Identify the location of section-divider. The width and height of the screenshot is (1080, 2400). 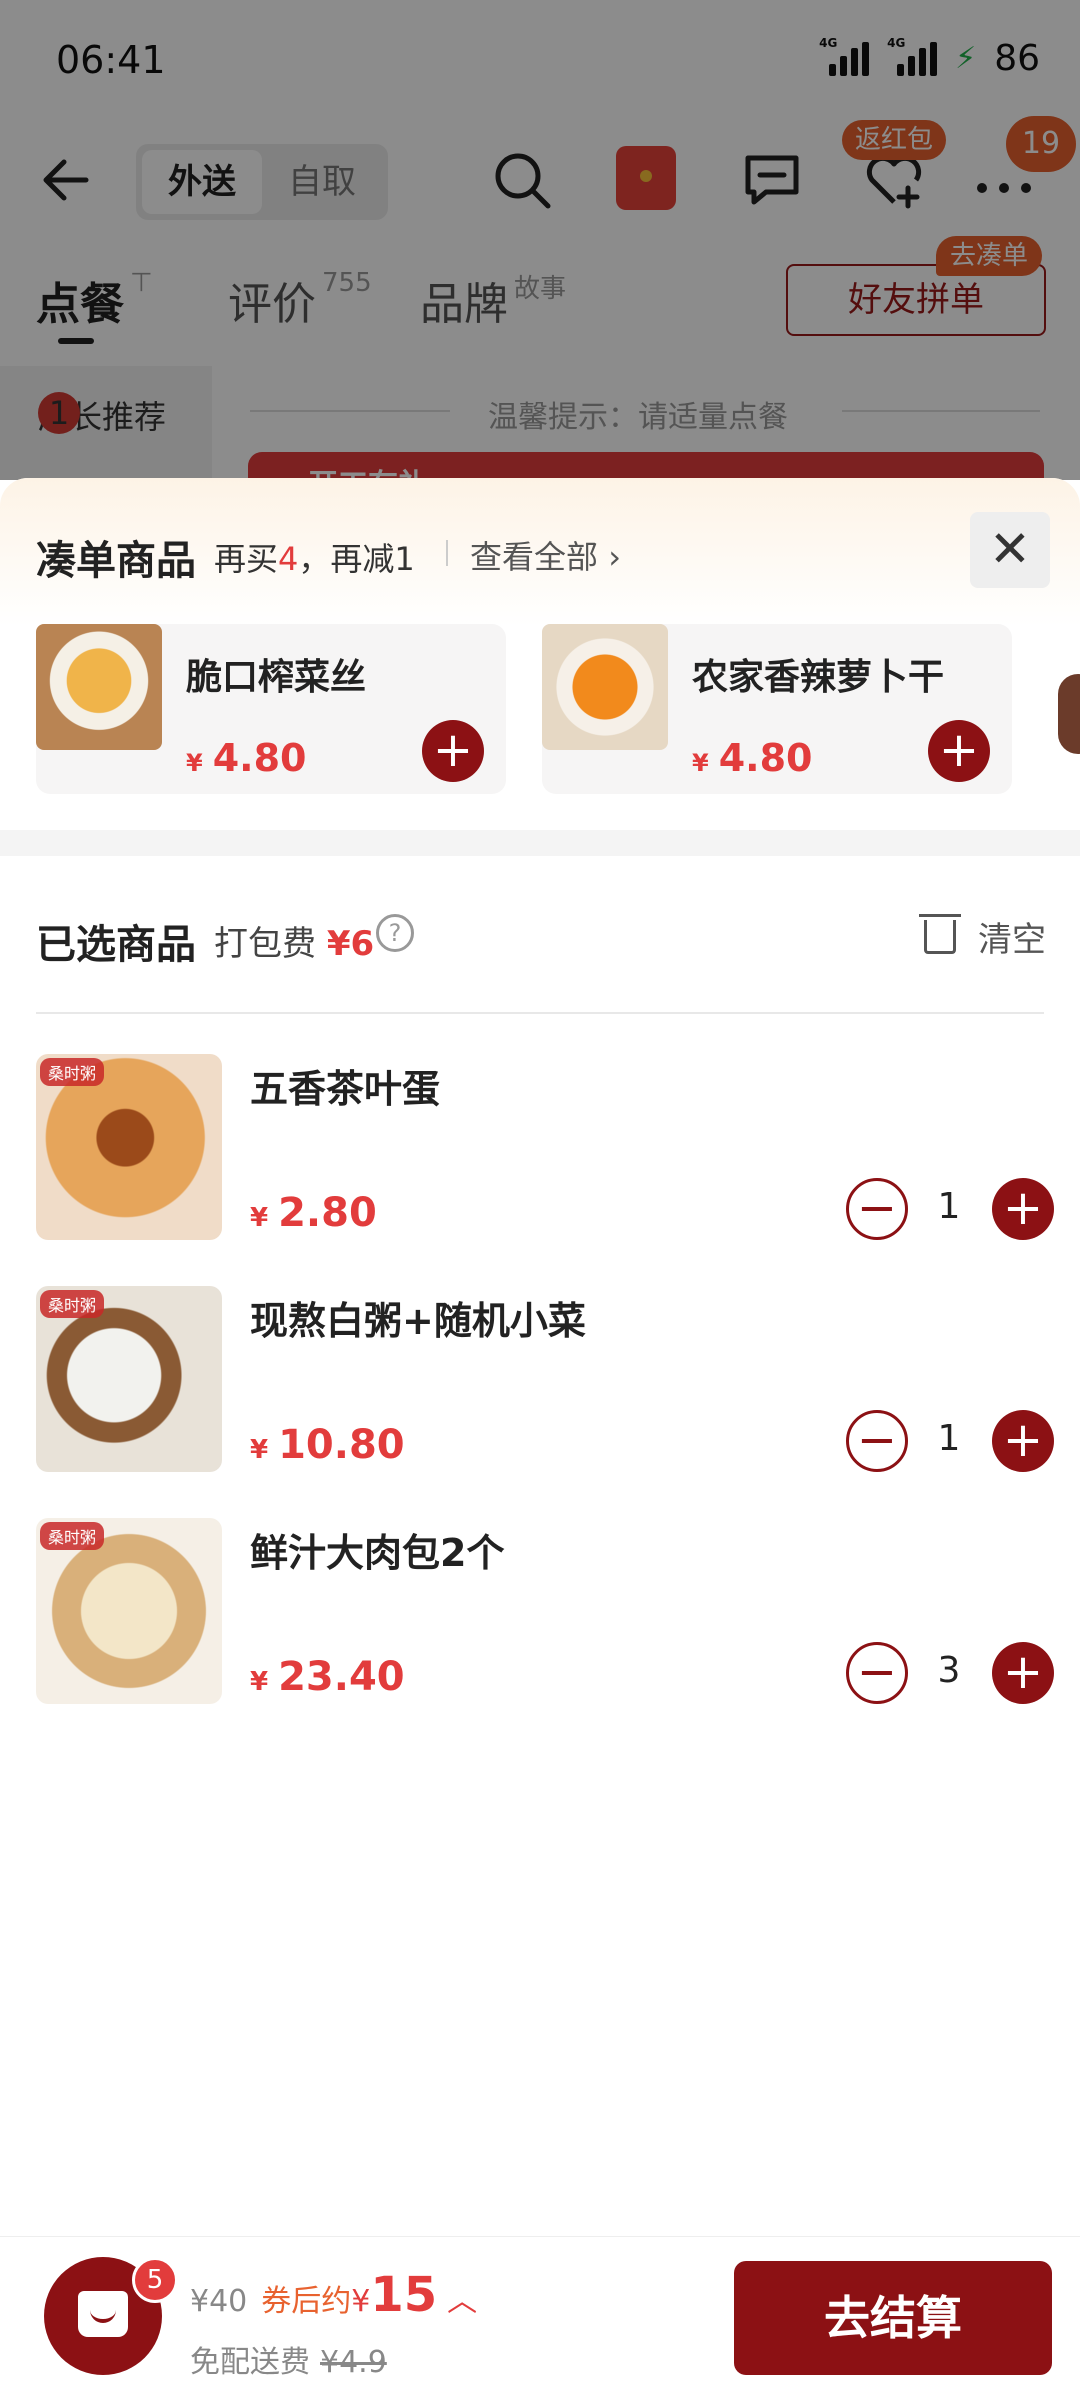
(540, 843).